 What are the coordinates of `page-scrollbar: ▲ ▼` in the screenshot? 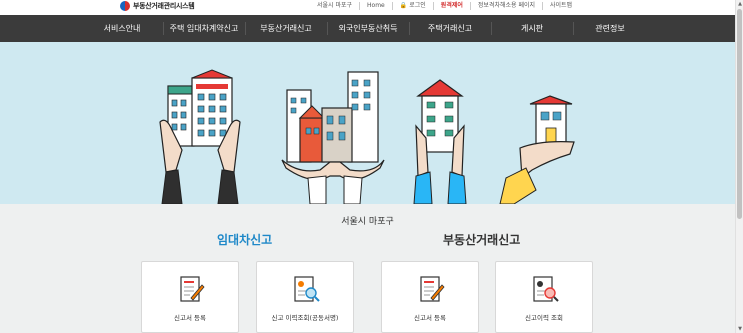 It's located at (739, 166).